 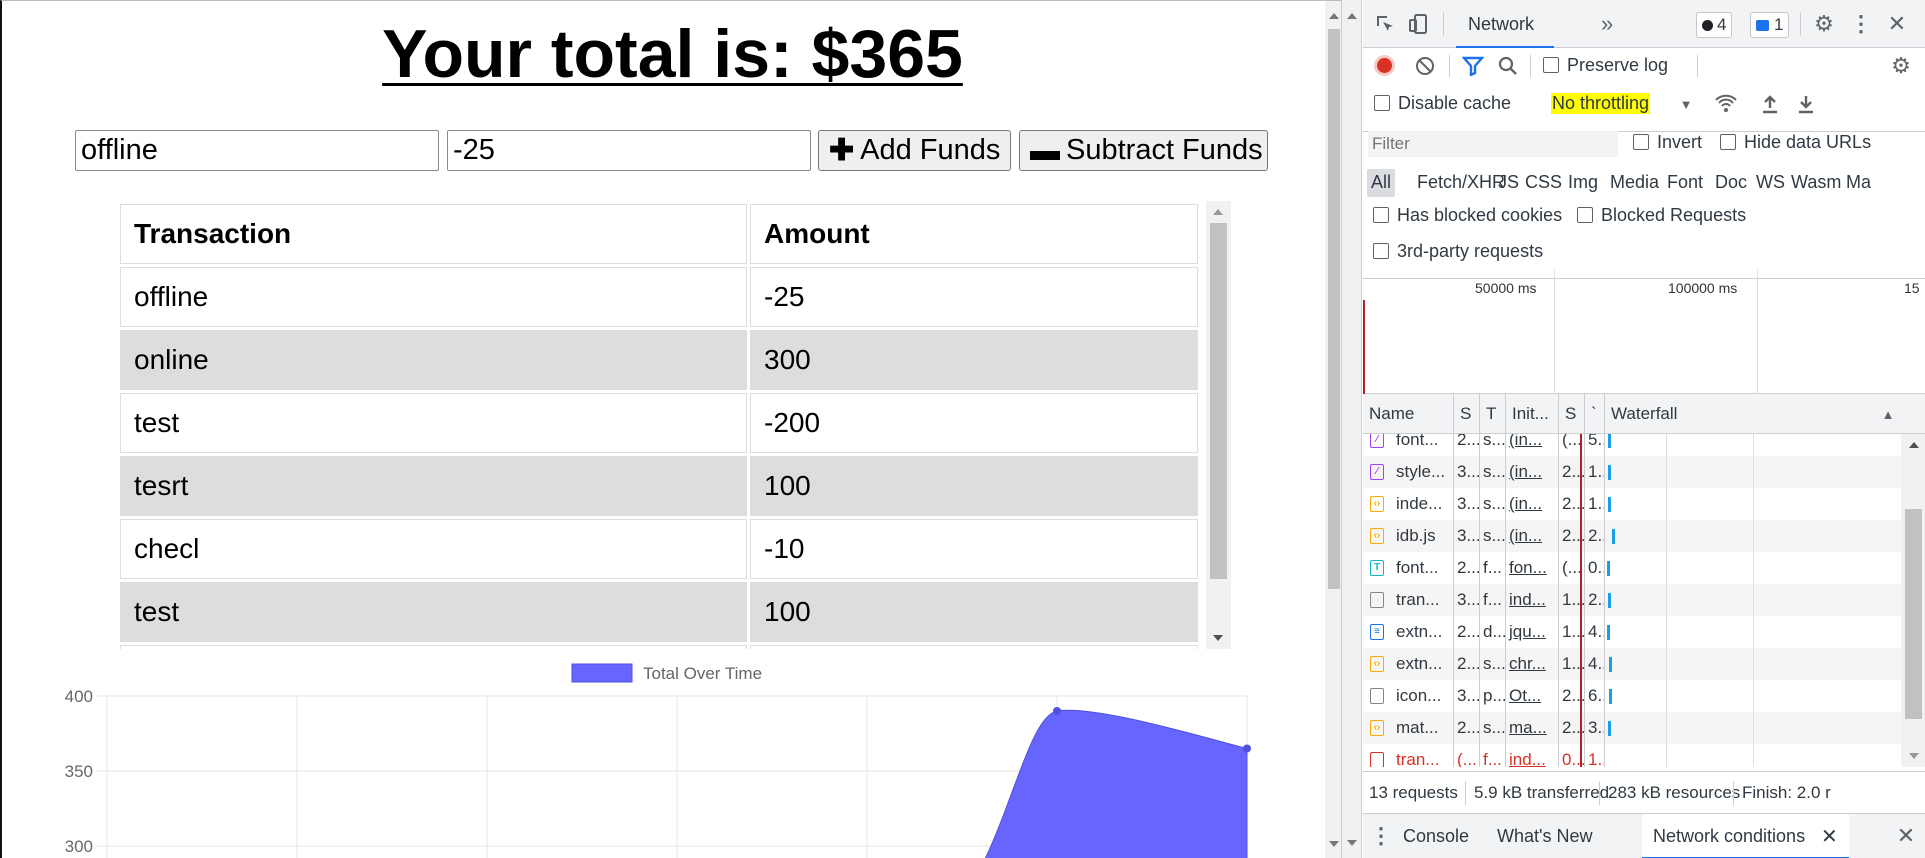 I want to click on inspect-element-icon, so click(x=1385, y=24).